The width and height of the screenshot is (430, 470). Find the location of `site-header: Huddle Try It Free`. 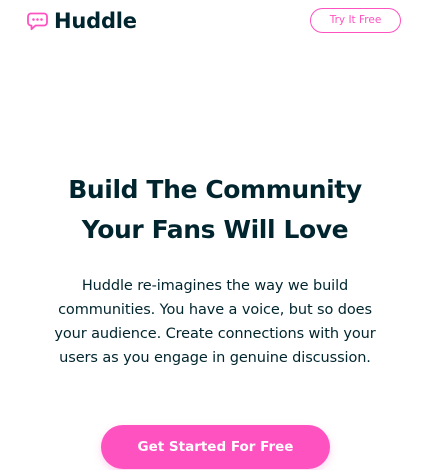

site-header: Huddle Try It Free is located at coordinates (215, 22).